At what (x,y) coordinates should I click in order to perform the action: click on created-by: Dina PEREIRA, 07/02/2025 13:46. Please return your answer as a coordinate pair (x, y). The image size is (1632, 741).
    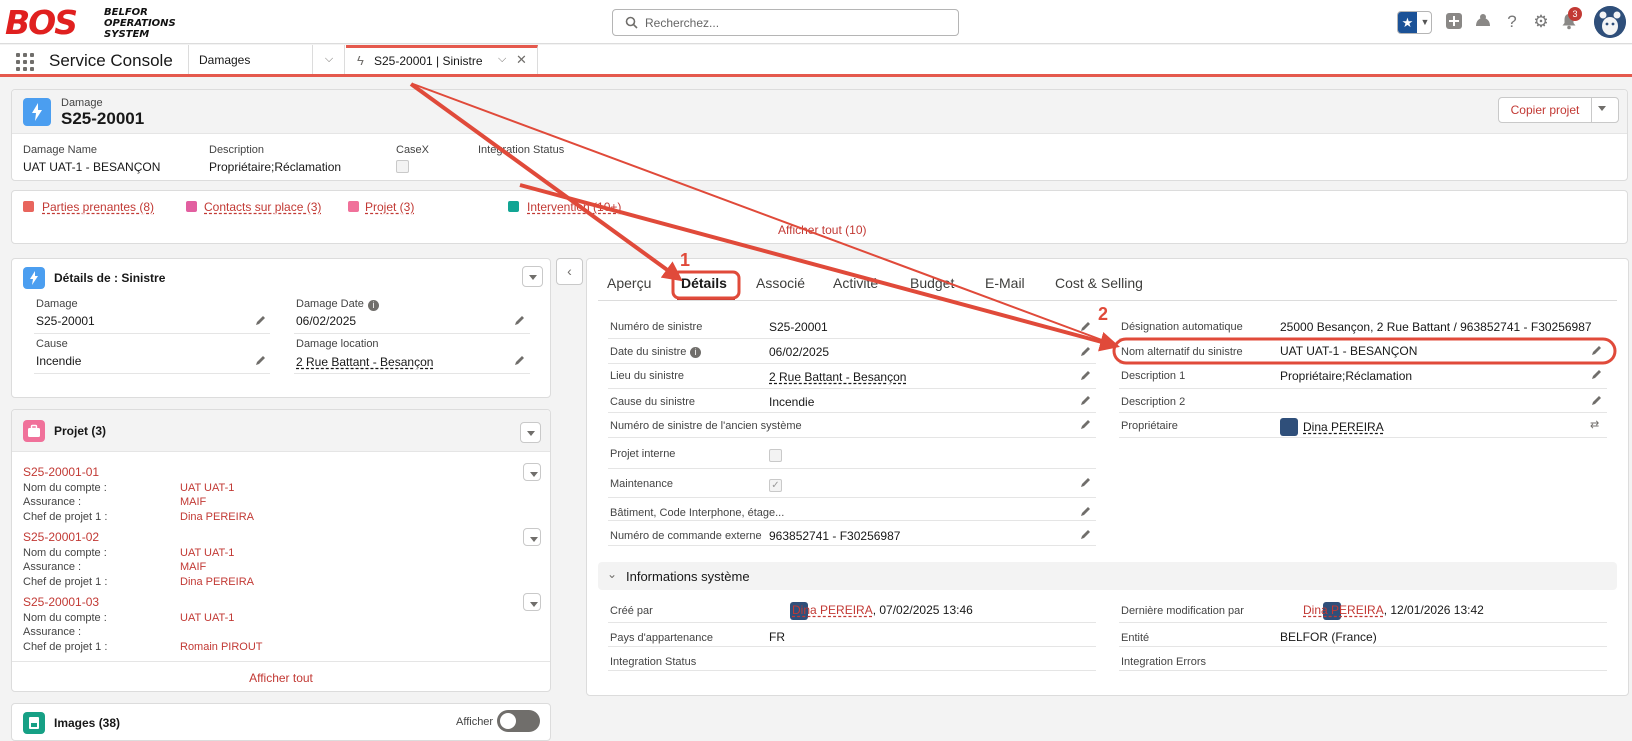
    Looking at the image, I should click on (882, 610).